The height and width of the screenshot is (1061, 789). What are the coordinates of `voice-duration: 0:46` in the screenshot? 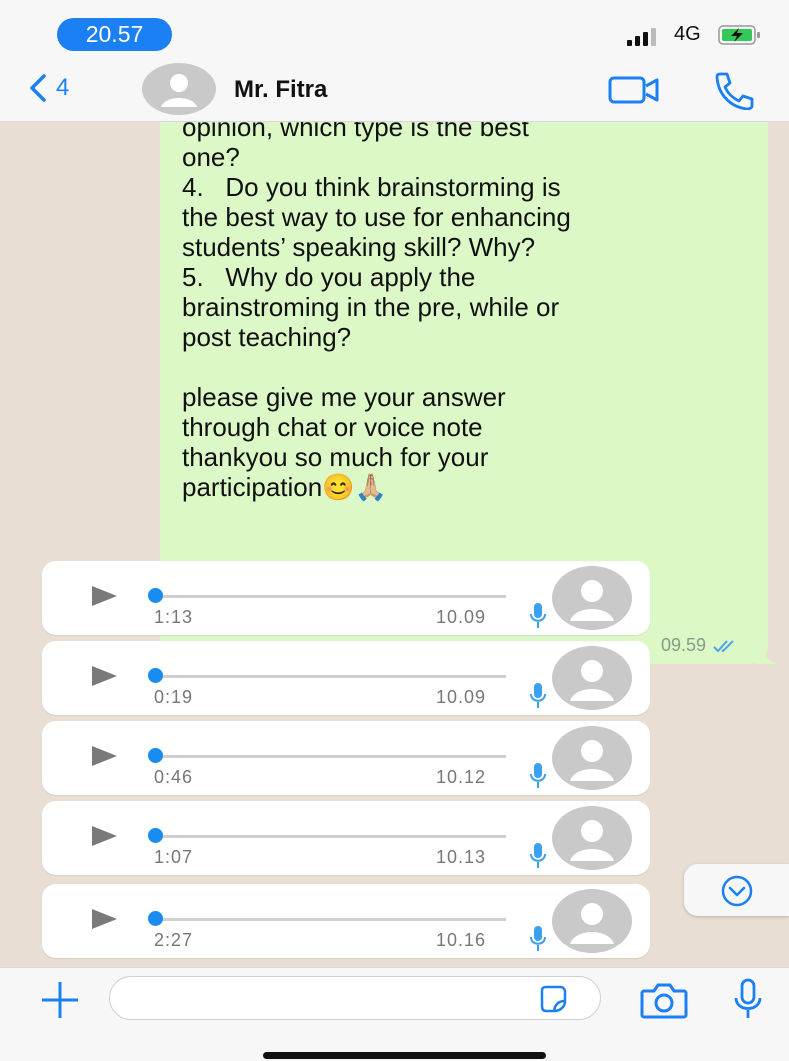 It's located at (174, 777).